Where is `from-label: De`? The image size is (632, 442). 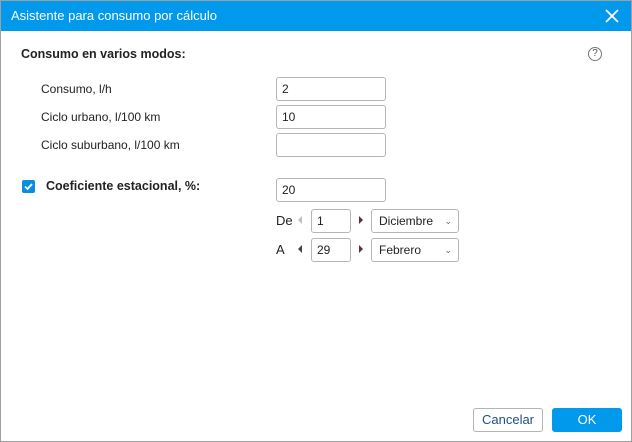 from-label: De is located at coordinates (284, 220).